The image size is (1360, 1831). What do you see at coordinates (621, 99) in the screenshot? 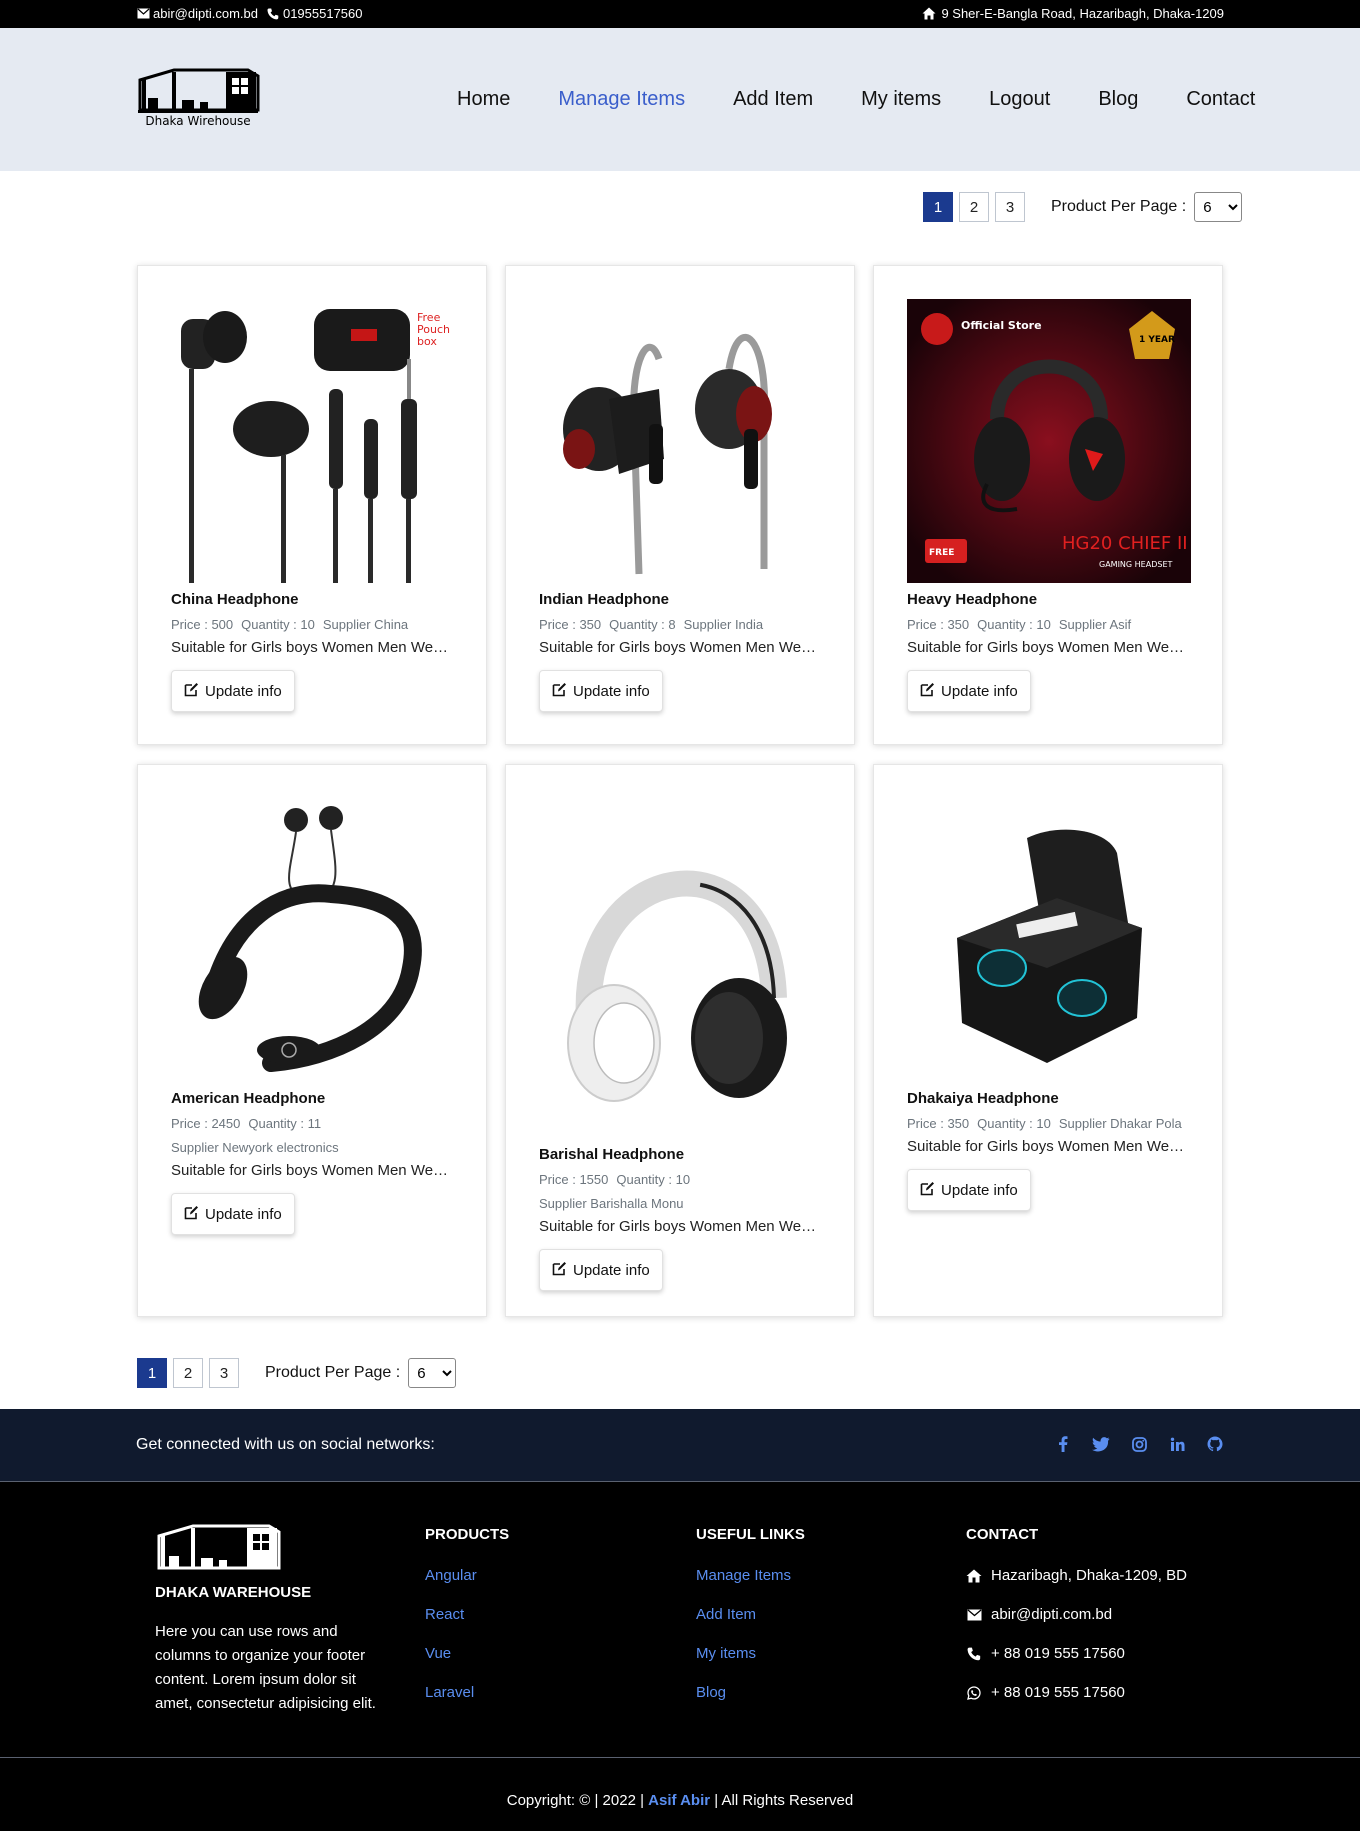
I see `nav-manage-items: Manage Items` at bounding box center [621, 99].